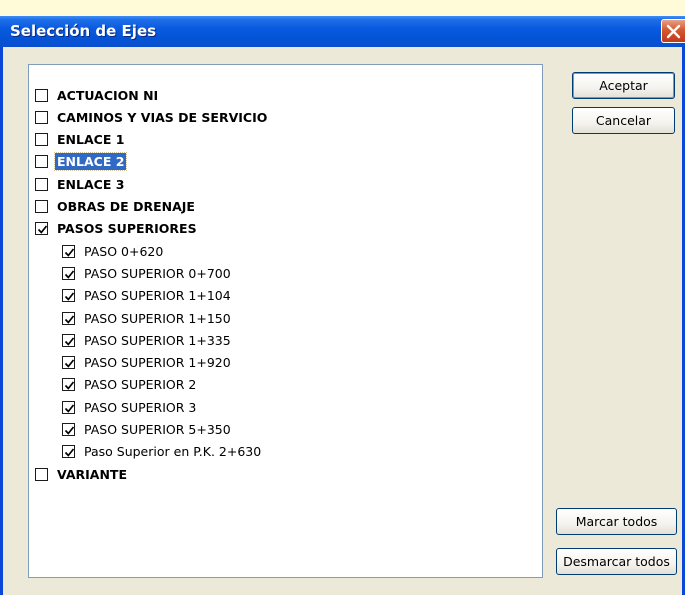 The image size is (685, 595). Describe the element at coordinates (124, 251) in the screenshot. I see `item-label: PASO 0+620` at that location.